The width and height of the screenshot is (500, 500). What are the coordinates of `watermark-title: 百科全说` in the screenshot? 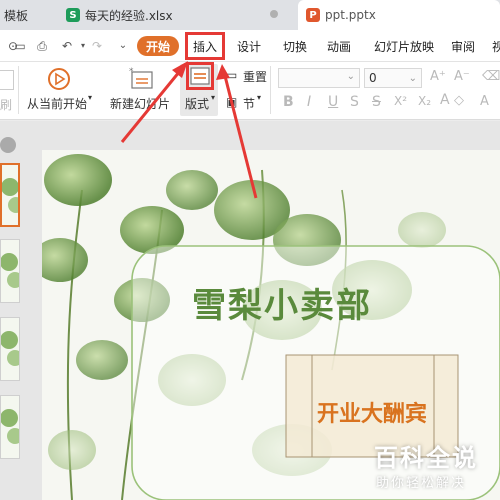 It's located at (426, 458).